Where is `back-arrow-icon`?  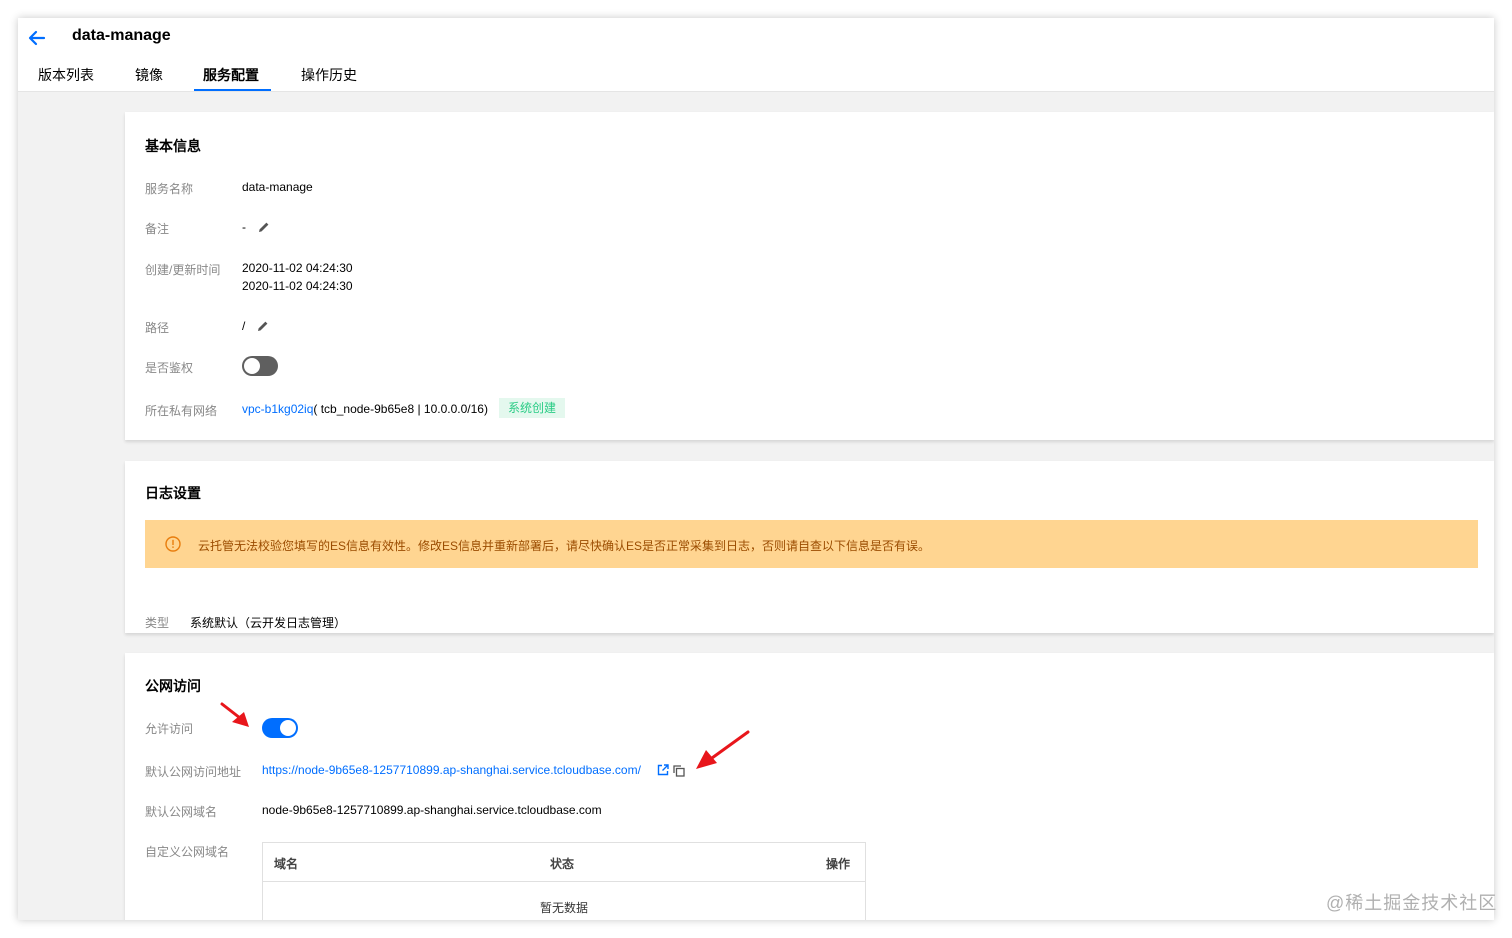 back-arrow-icon is located at coordinates (37, 38).